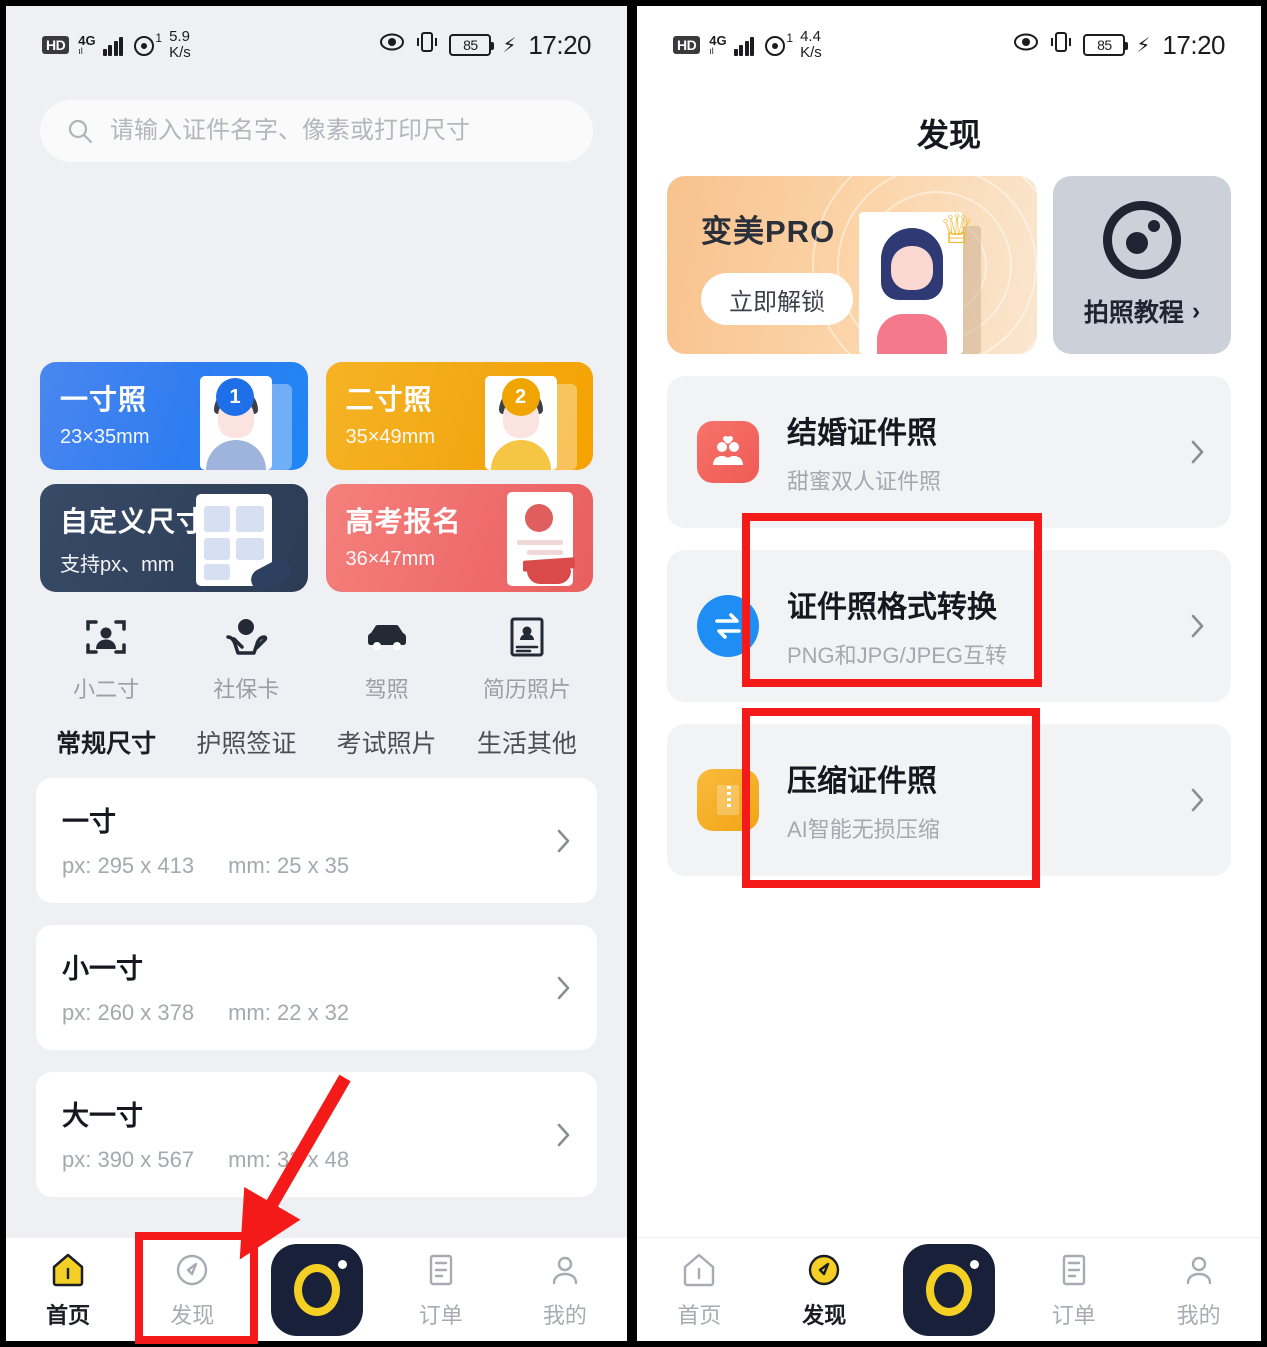 The width and height of the screenshot is (1267, 1347). I want to click on quick-icon-resume-photo: 简历照片, so click(527, 659).